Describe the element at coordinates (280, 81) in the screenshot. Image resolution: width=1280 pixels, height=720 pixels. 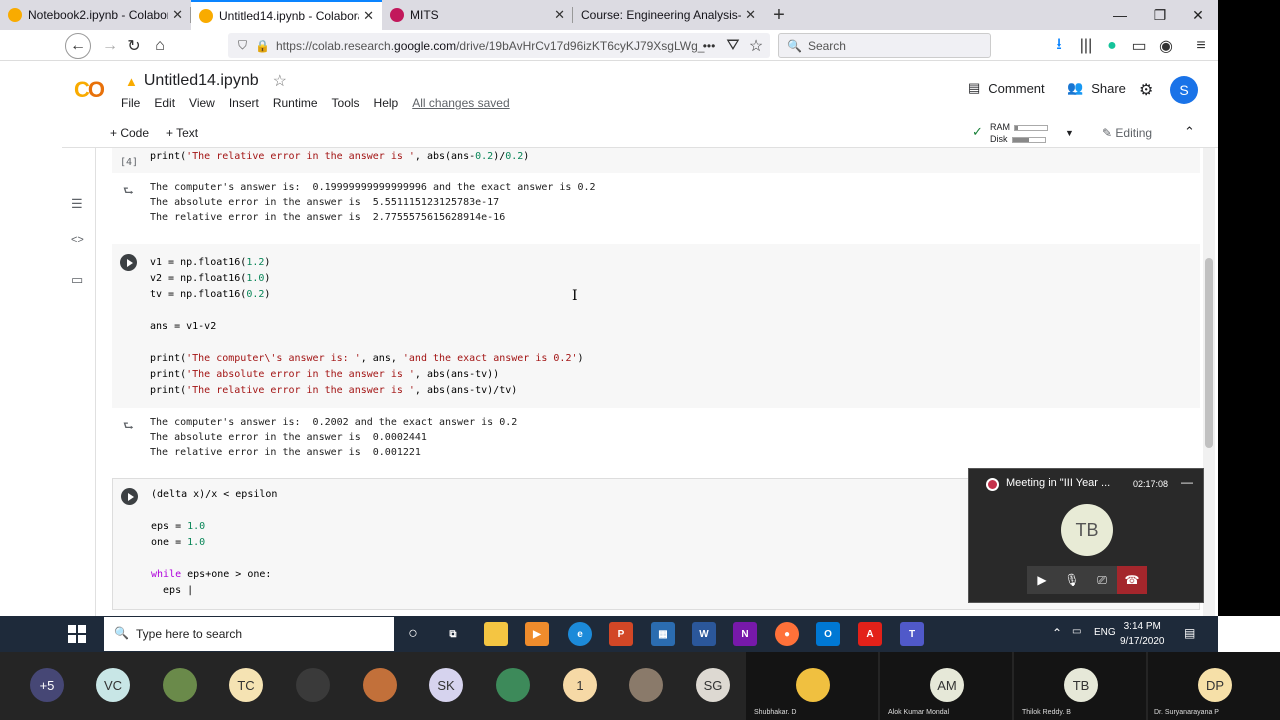
I see `star-icon: ☆` at that location.